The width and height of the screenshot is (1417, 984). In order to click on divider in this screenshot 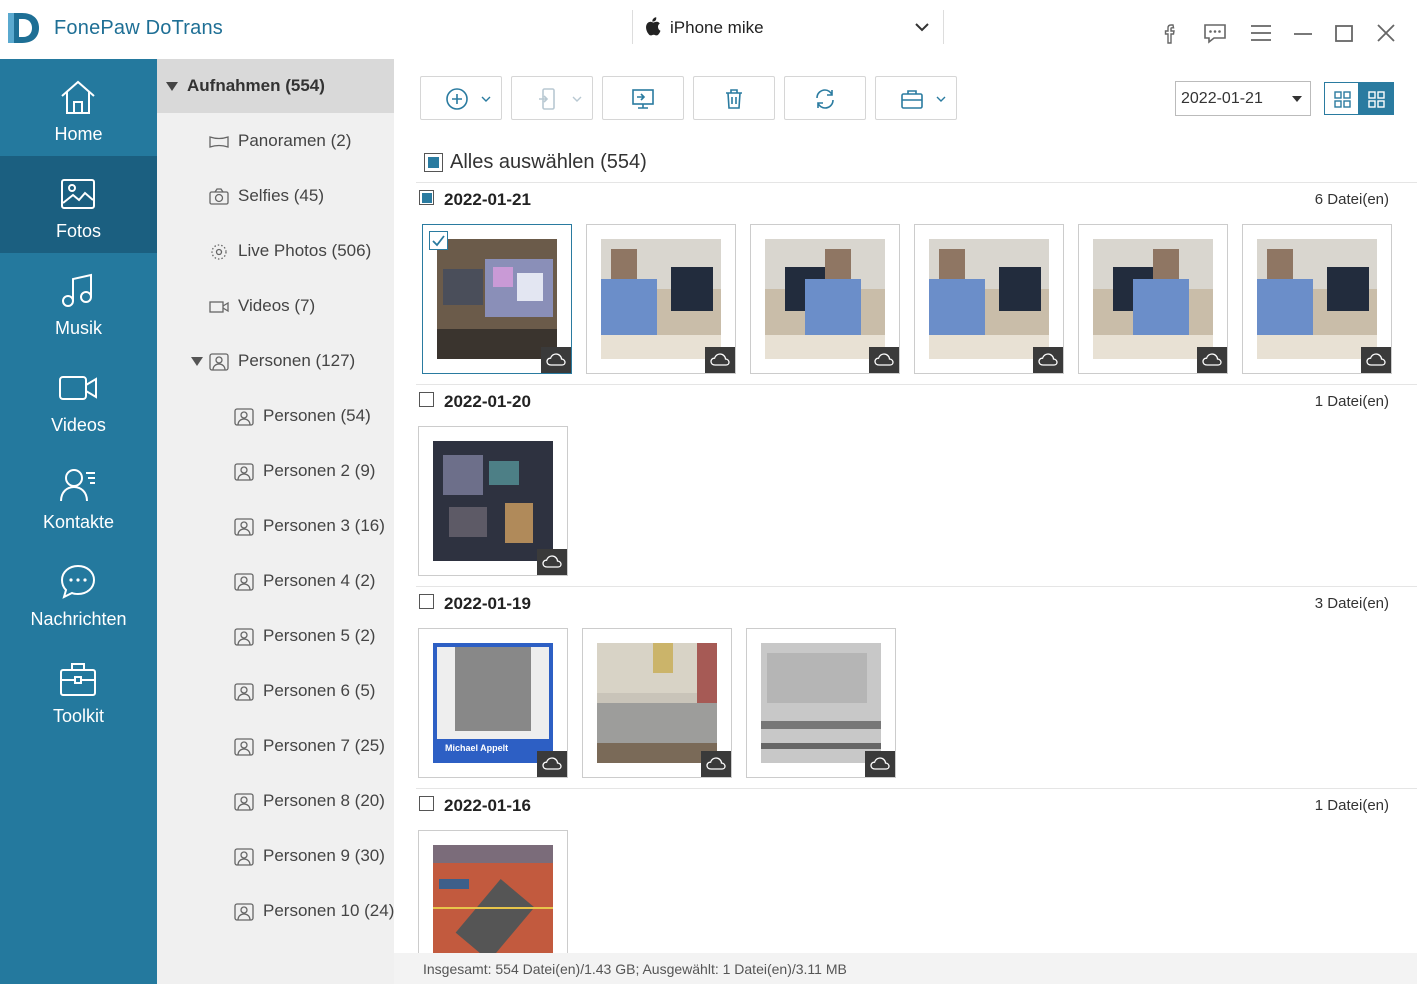, I will do `click(916, 586)`.